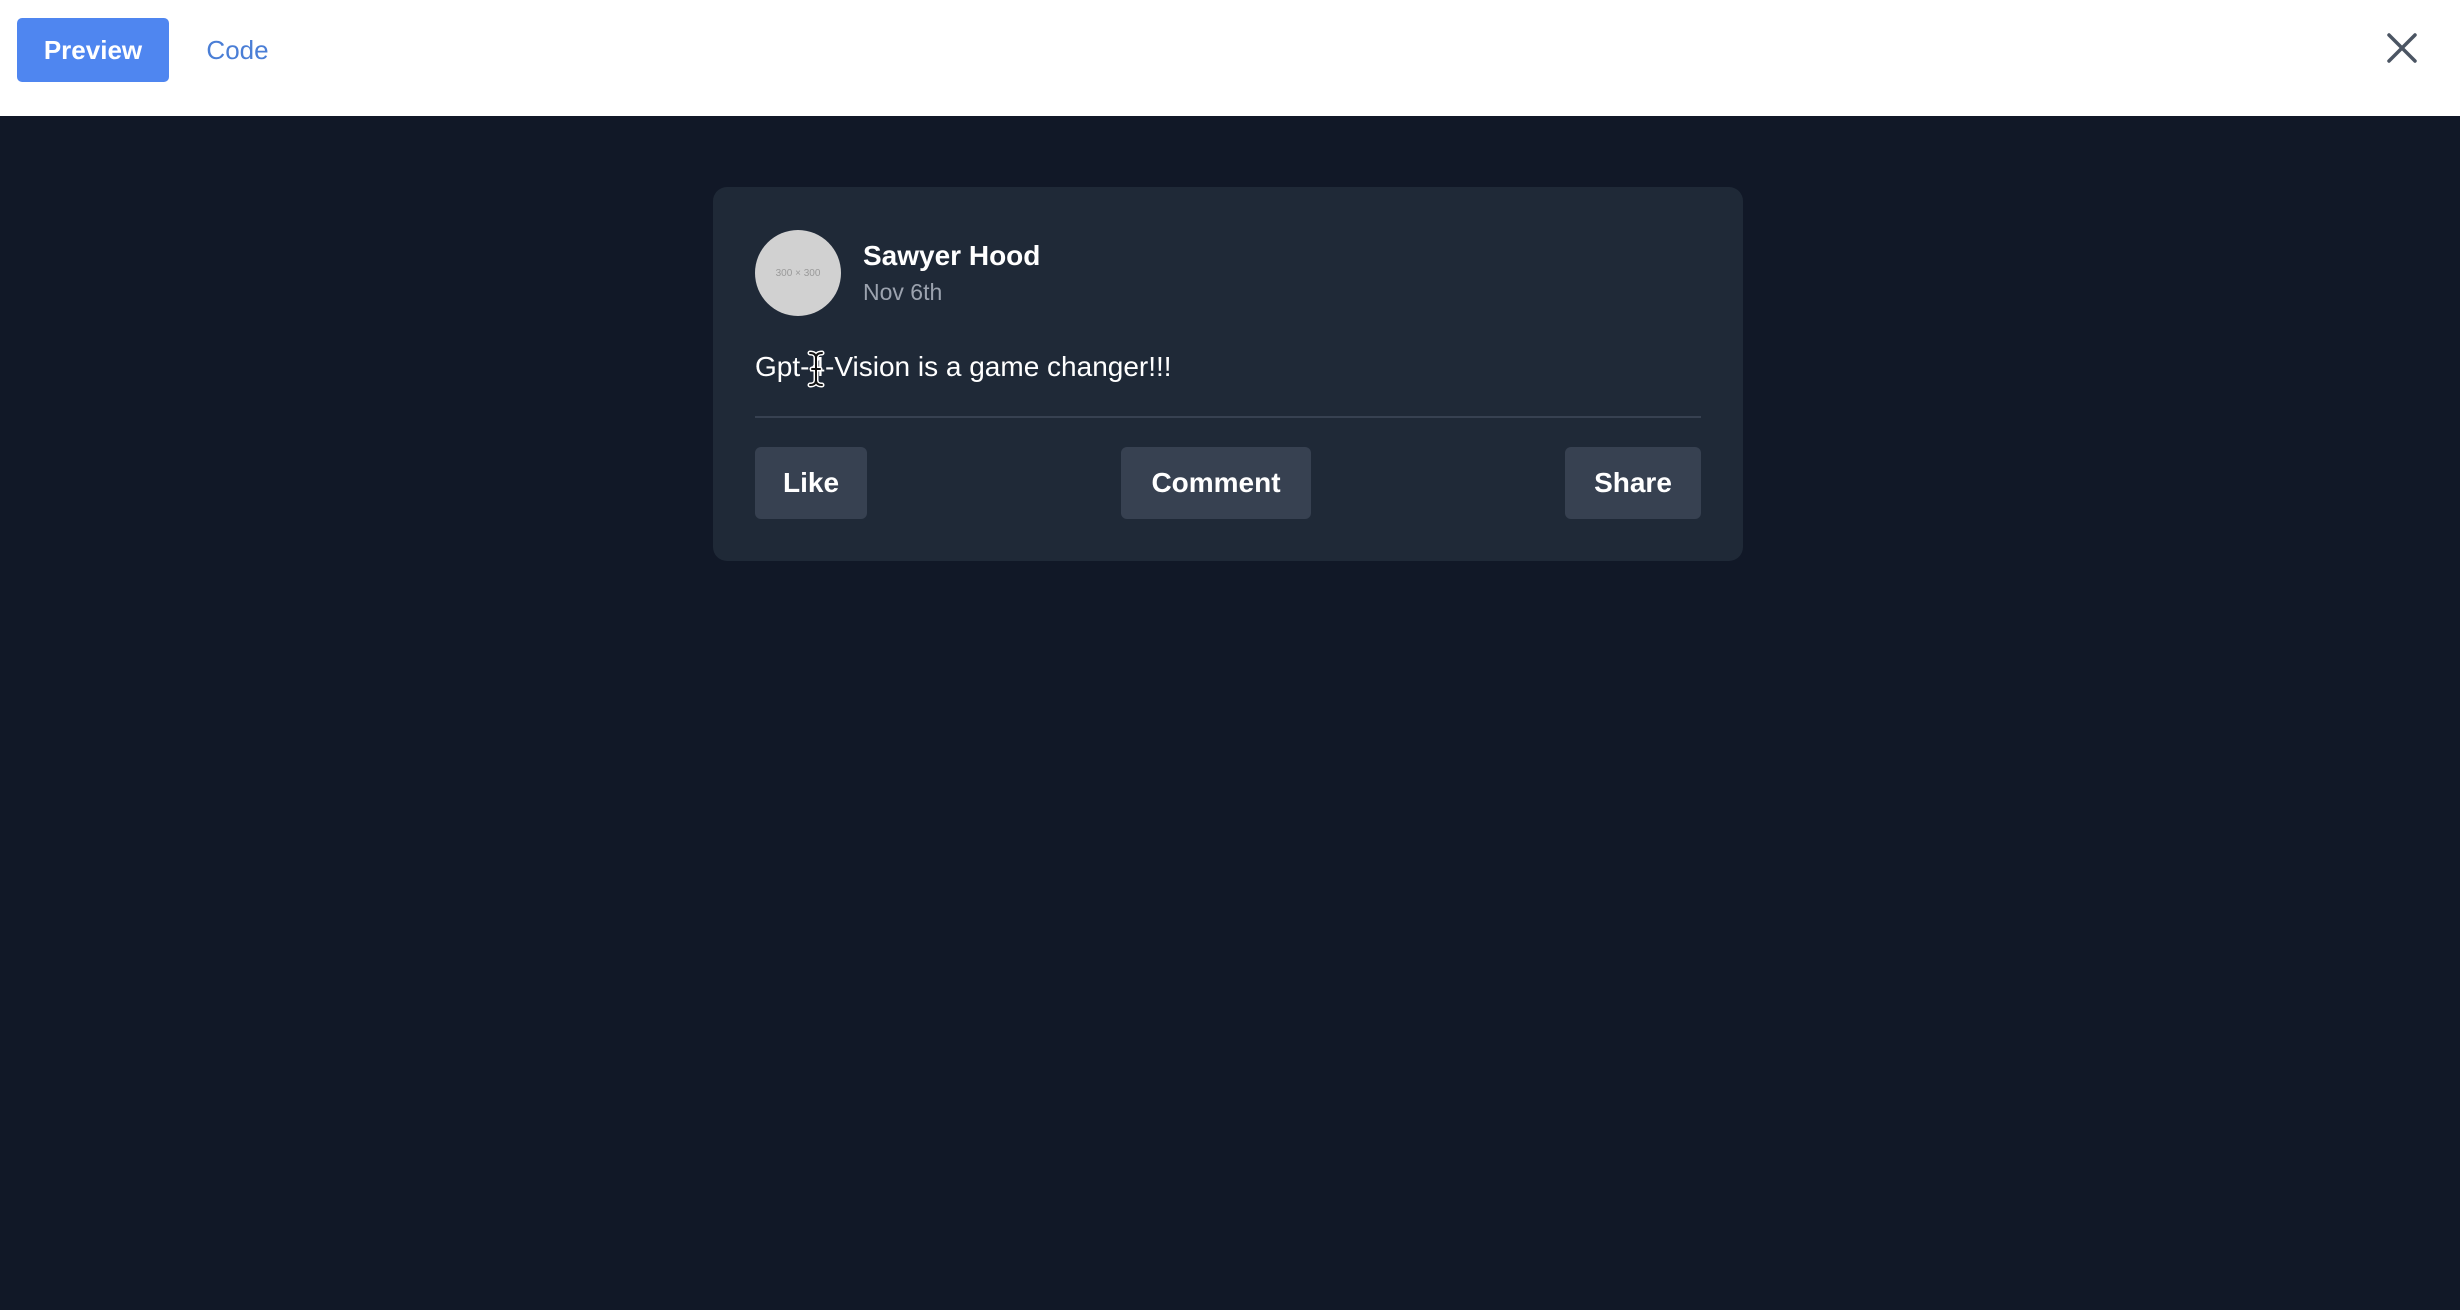  I want to click on divider, so click(1228, 417).